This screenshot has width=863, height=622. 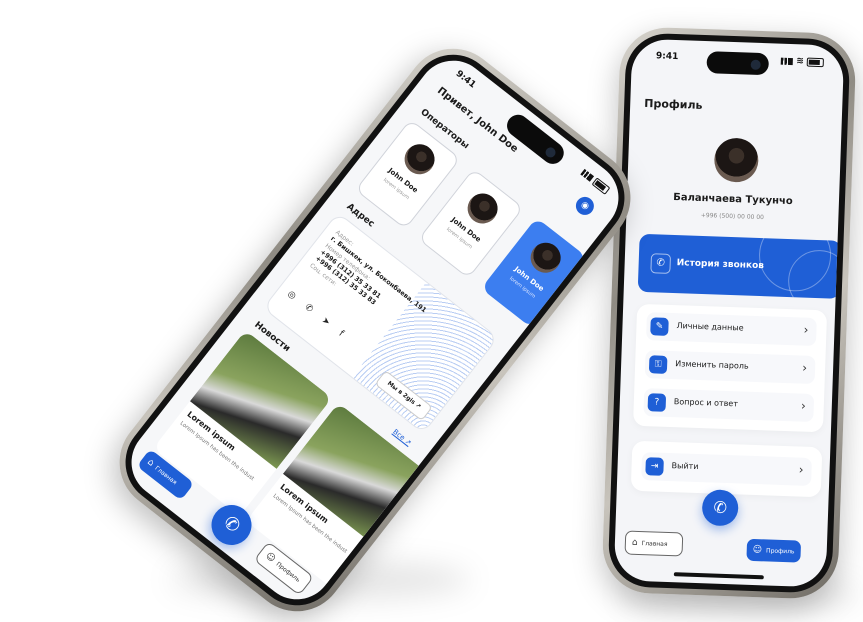 I want to click on help-icon: ?, so click(x=657, y=402).